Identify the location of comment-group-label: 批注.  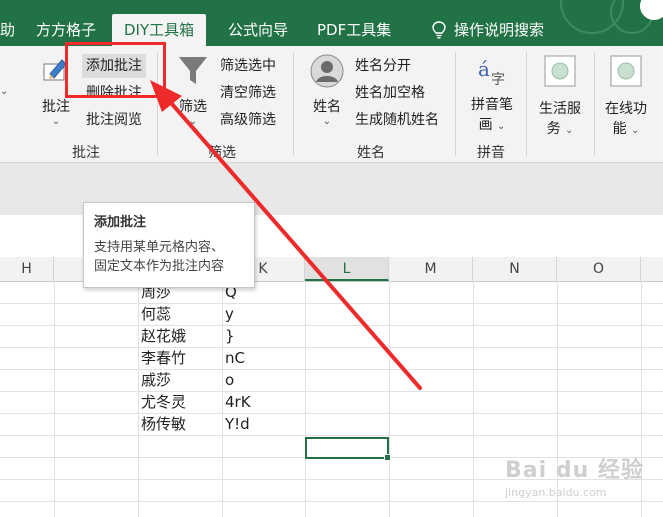
(86, 153).